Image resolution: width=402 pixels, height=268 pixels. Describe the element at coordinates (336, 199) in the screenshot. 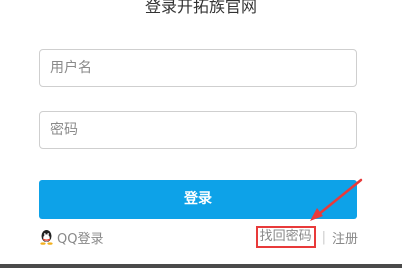

I see `red-arrow-icon` at that location.